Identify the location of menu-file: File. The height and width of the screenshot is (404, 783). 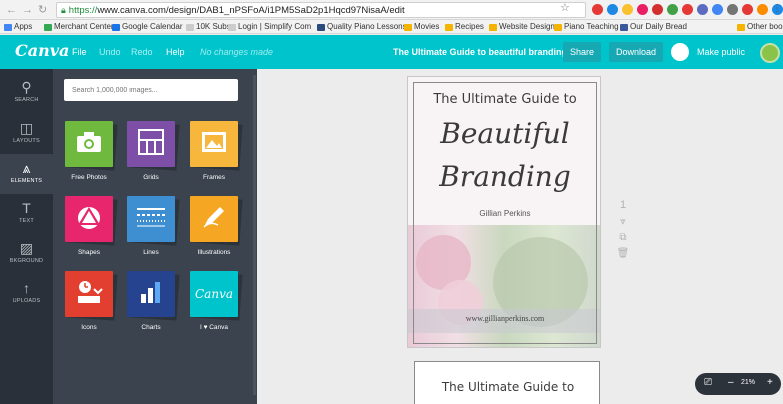
(79, 52).